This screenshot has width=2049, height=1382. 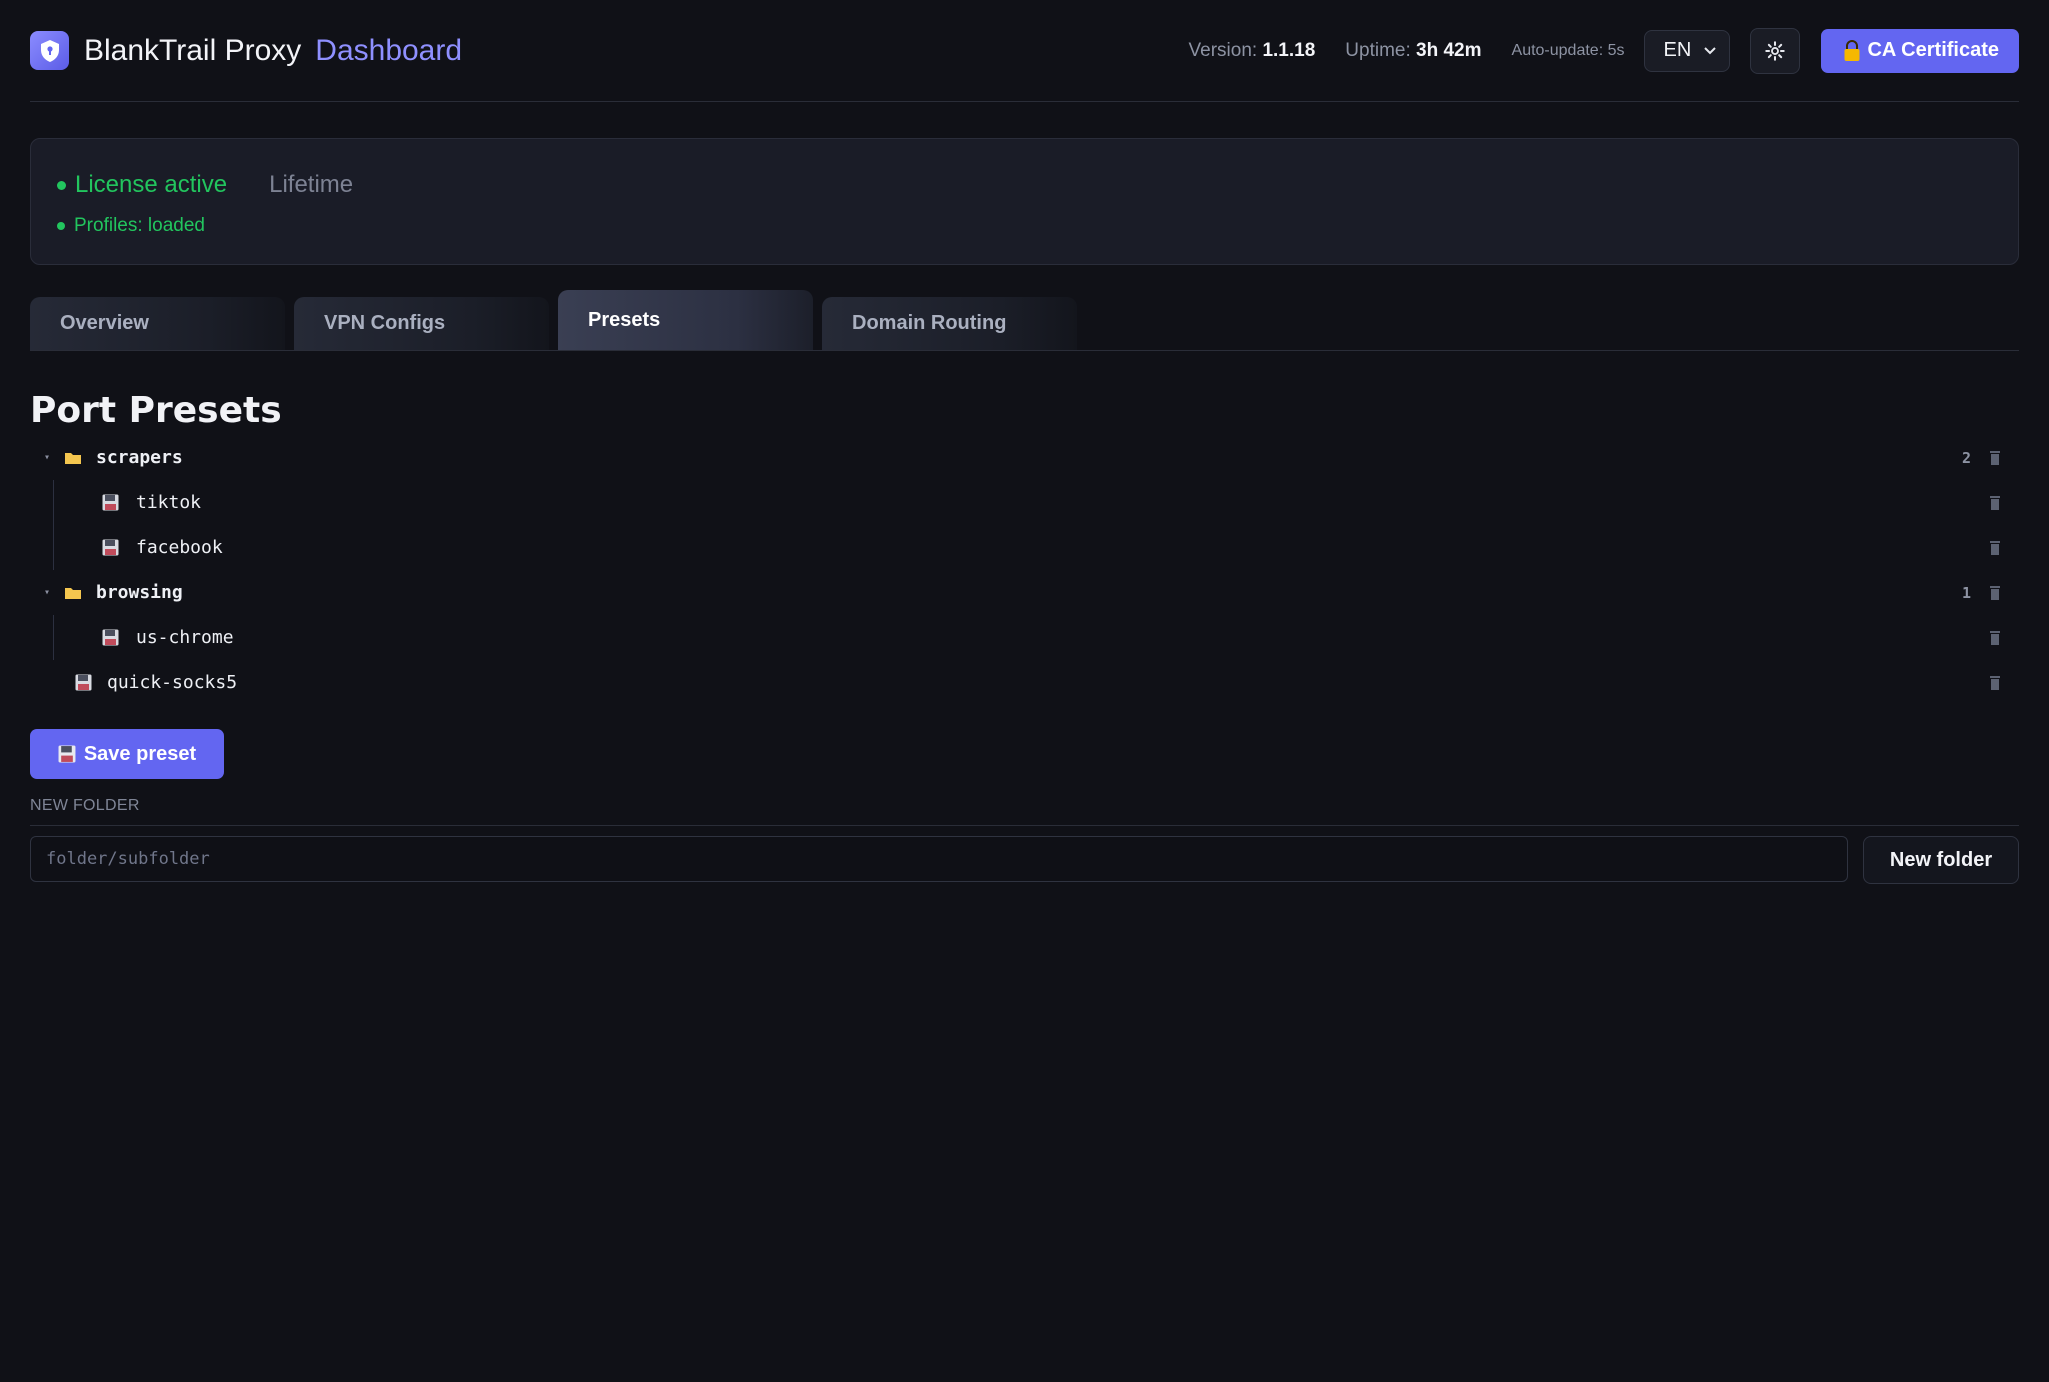 What do you see at coordinates (421, 323) in the screenshot?
I see `tab-vpn-configs: VPN Configs` at bounding box center [421, 323].